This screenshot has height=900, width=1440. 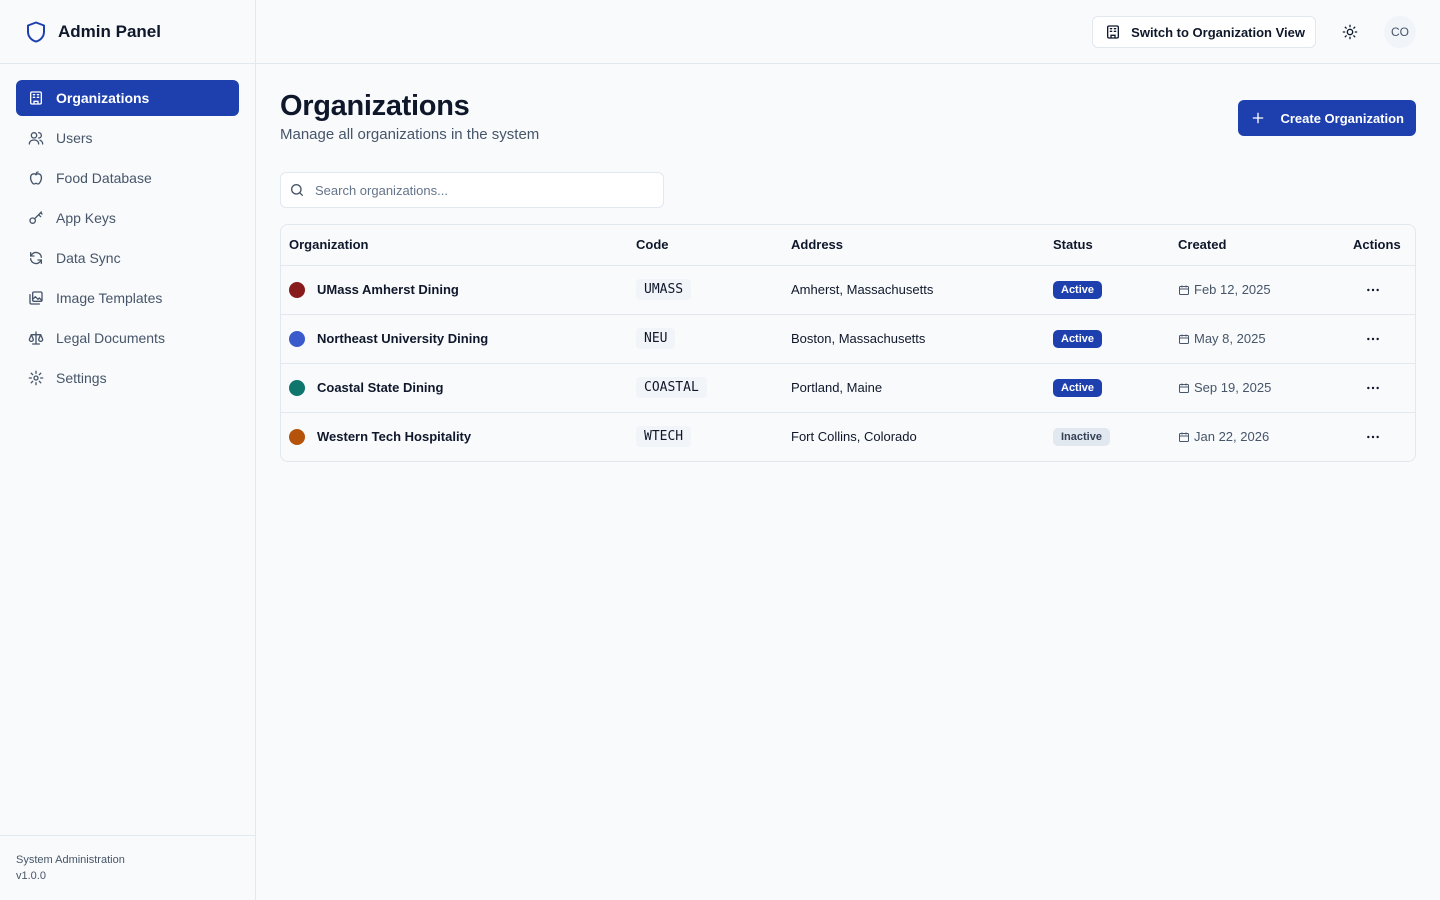 What do you see at coordinates (388, 289) in the screenshot?
I see `org-name: UMass Amherst Dining` at bounding box center [388, 289].